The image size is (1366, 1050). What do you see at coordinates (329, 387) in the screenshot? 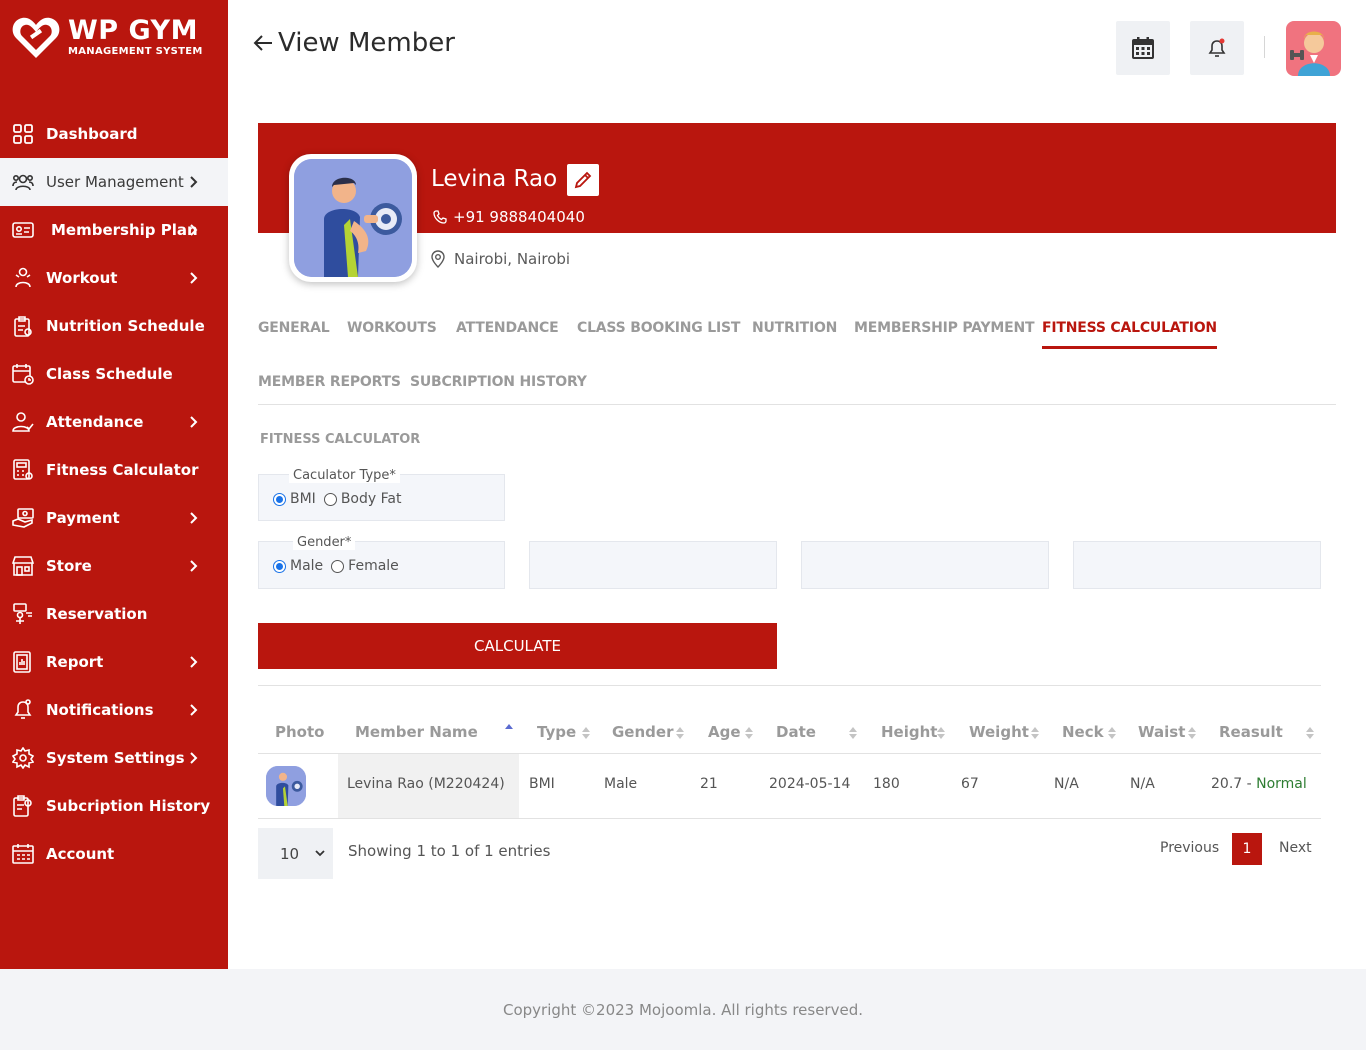
I see `tab-member-reports: MEMBER REPORTS` at bounding box center [329, 387].